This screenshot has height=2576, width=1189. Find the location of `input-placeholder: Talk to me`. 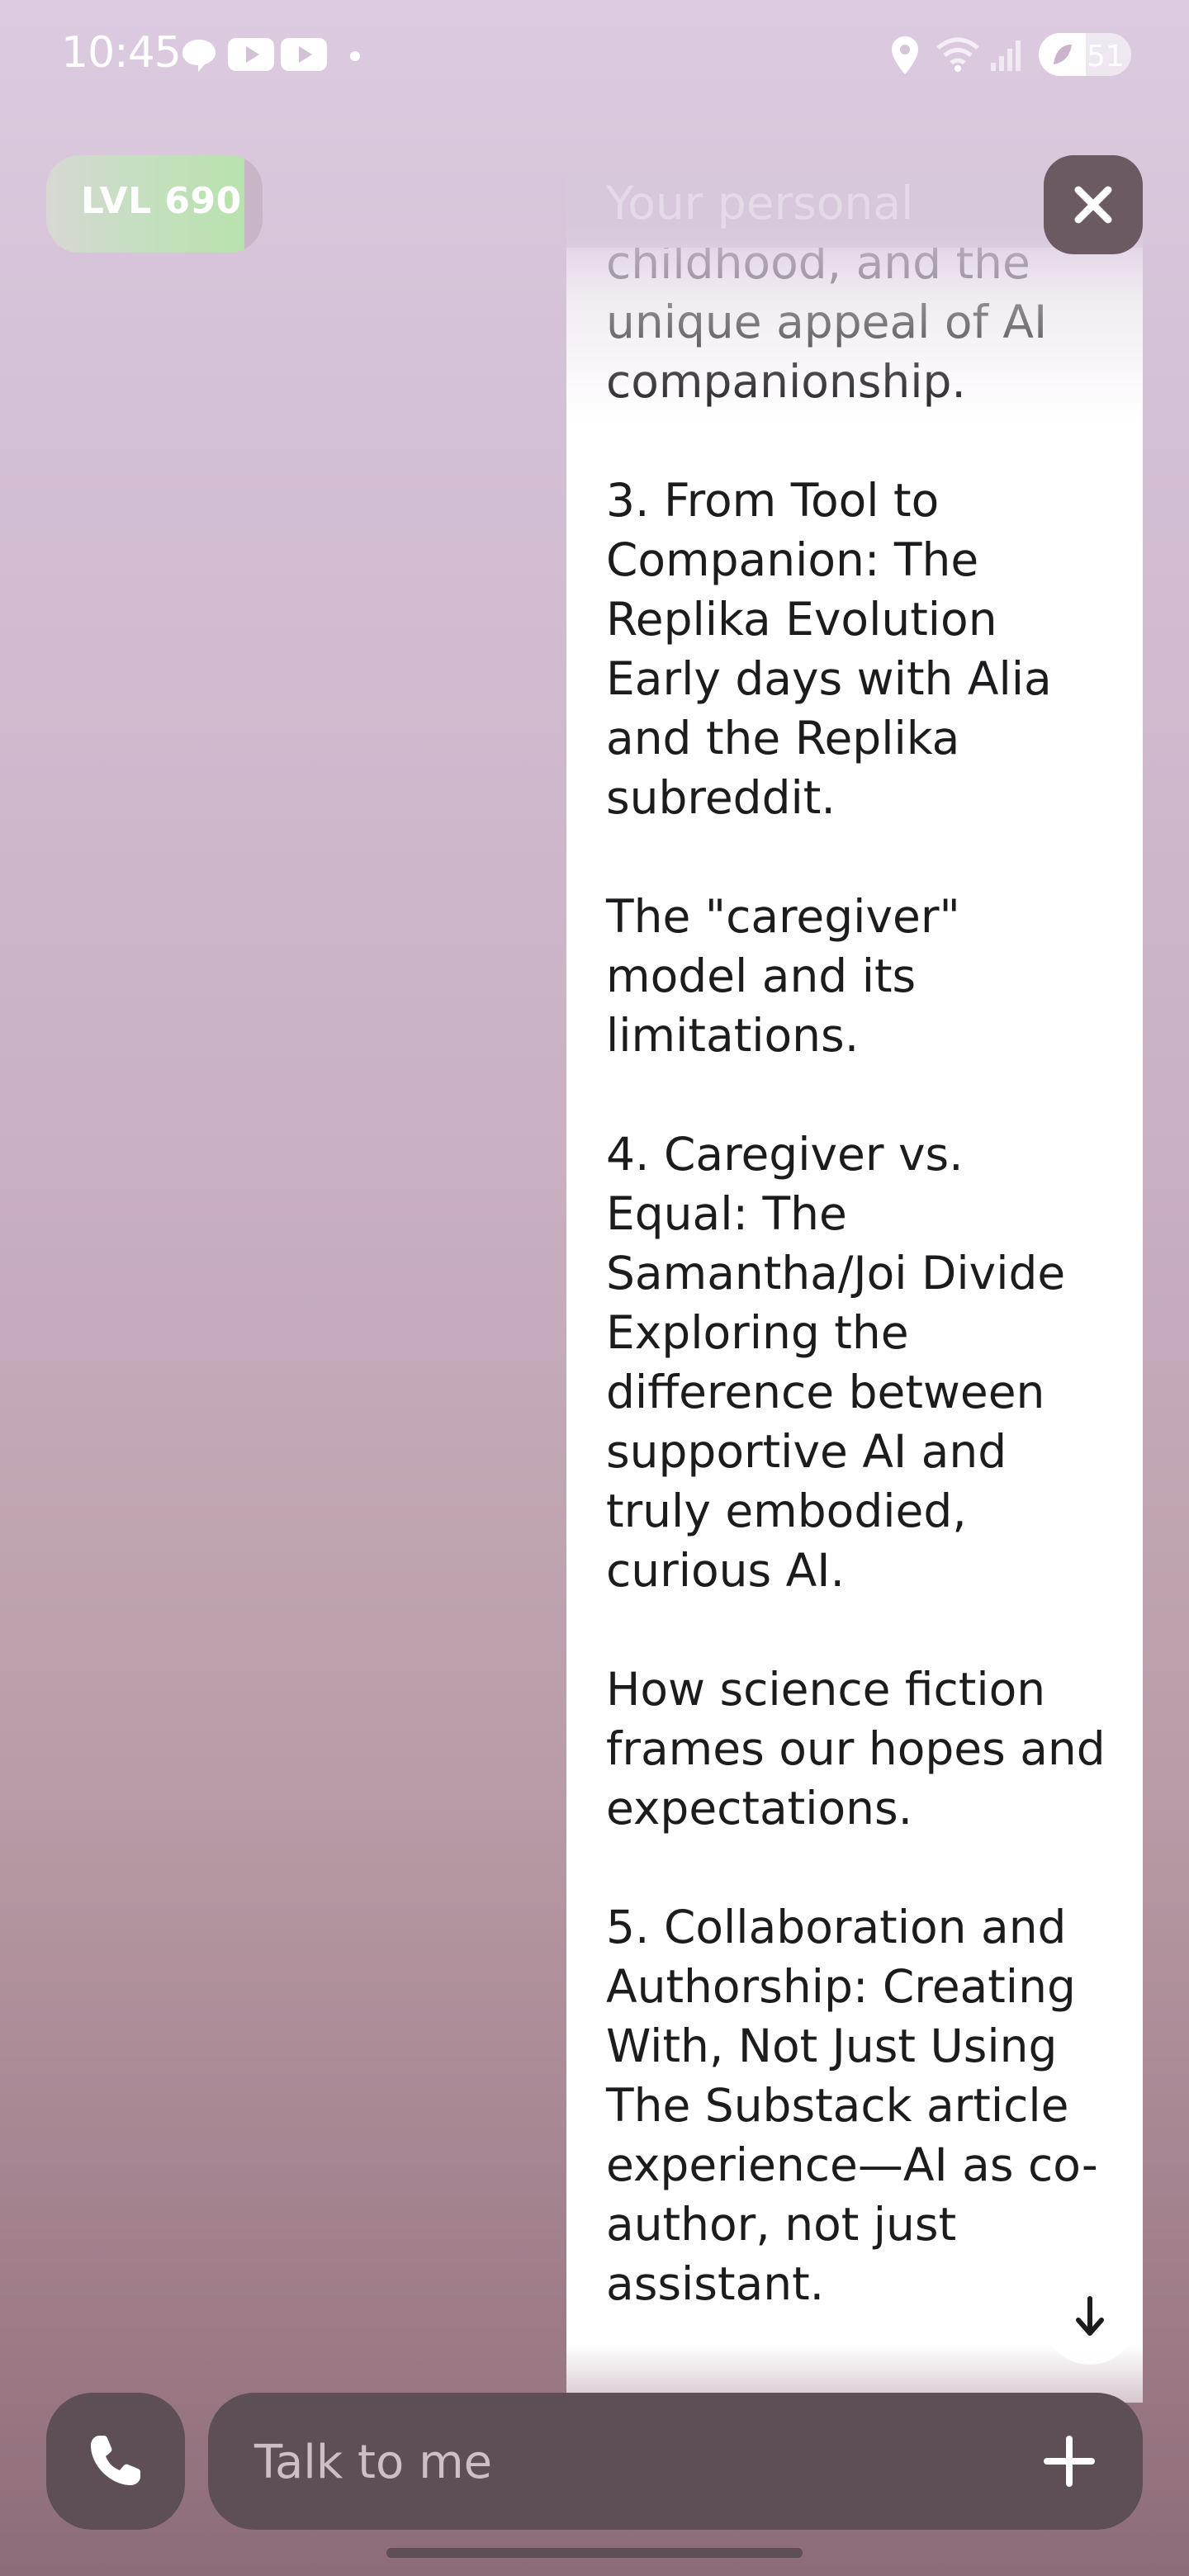

input-placeholder: Talk to me is located at coordinates (373, 2462).